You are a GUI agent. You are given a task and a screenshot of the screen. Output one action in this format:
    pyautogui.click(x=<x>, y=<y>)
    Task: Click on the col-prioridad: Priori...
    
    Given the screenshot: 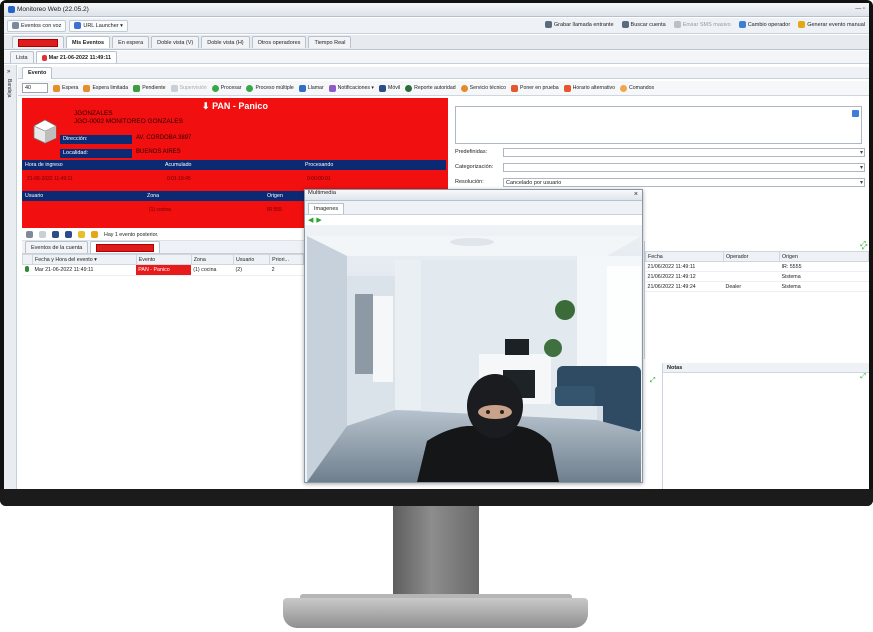 What is the action you would take?
    pyautogui.click(x=286, y=259)
    